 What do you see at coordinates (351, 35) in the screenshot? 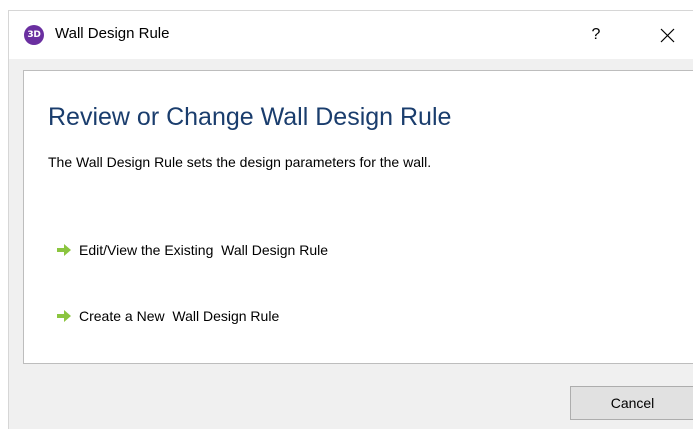
I see `title-bar: 3D Wall Design Rule ?` at bounding box center [351, 35].